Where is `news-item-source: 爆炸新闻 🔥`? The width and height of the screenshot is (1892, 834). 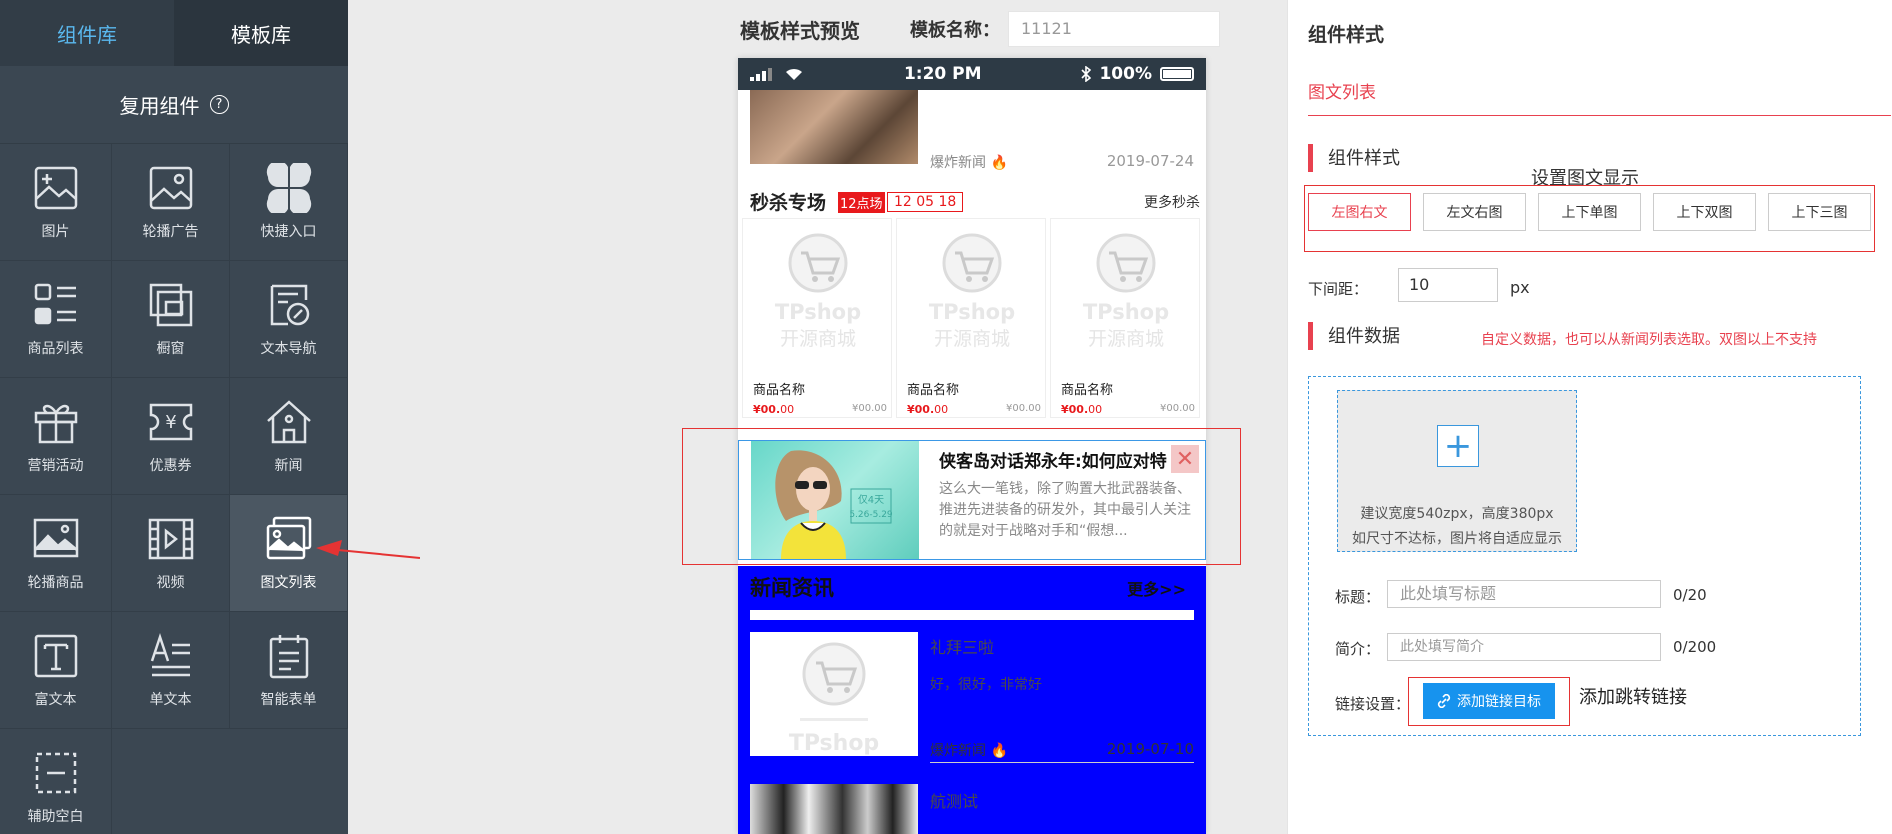 news-item-source: 爆炸新闻 🔥 is located at coordinates (969, 751).